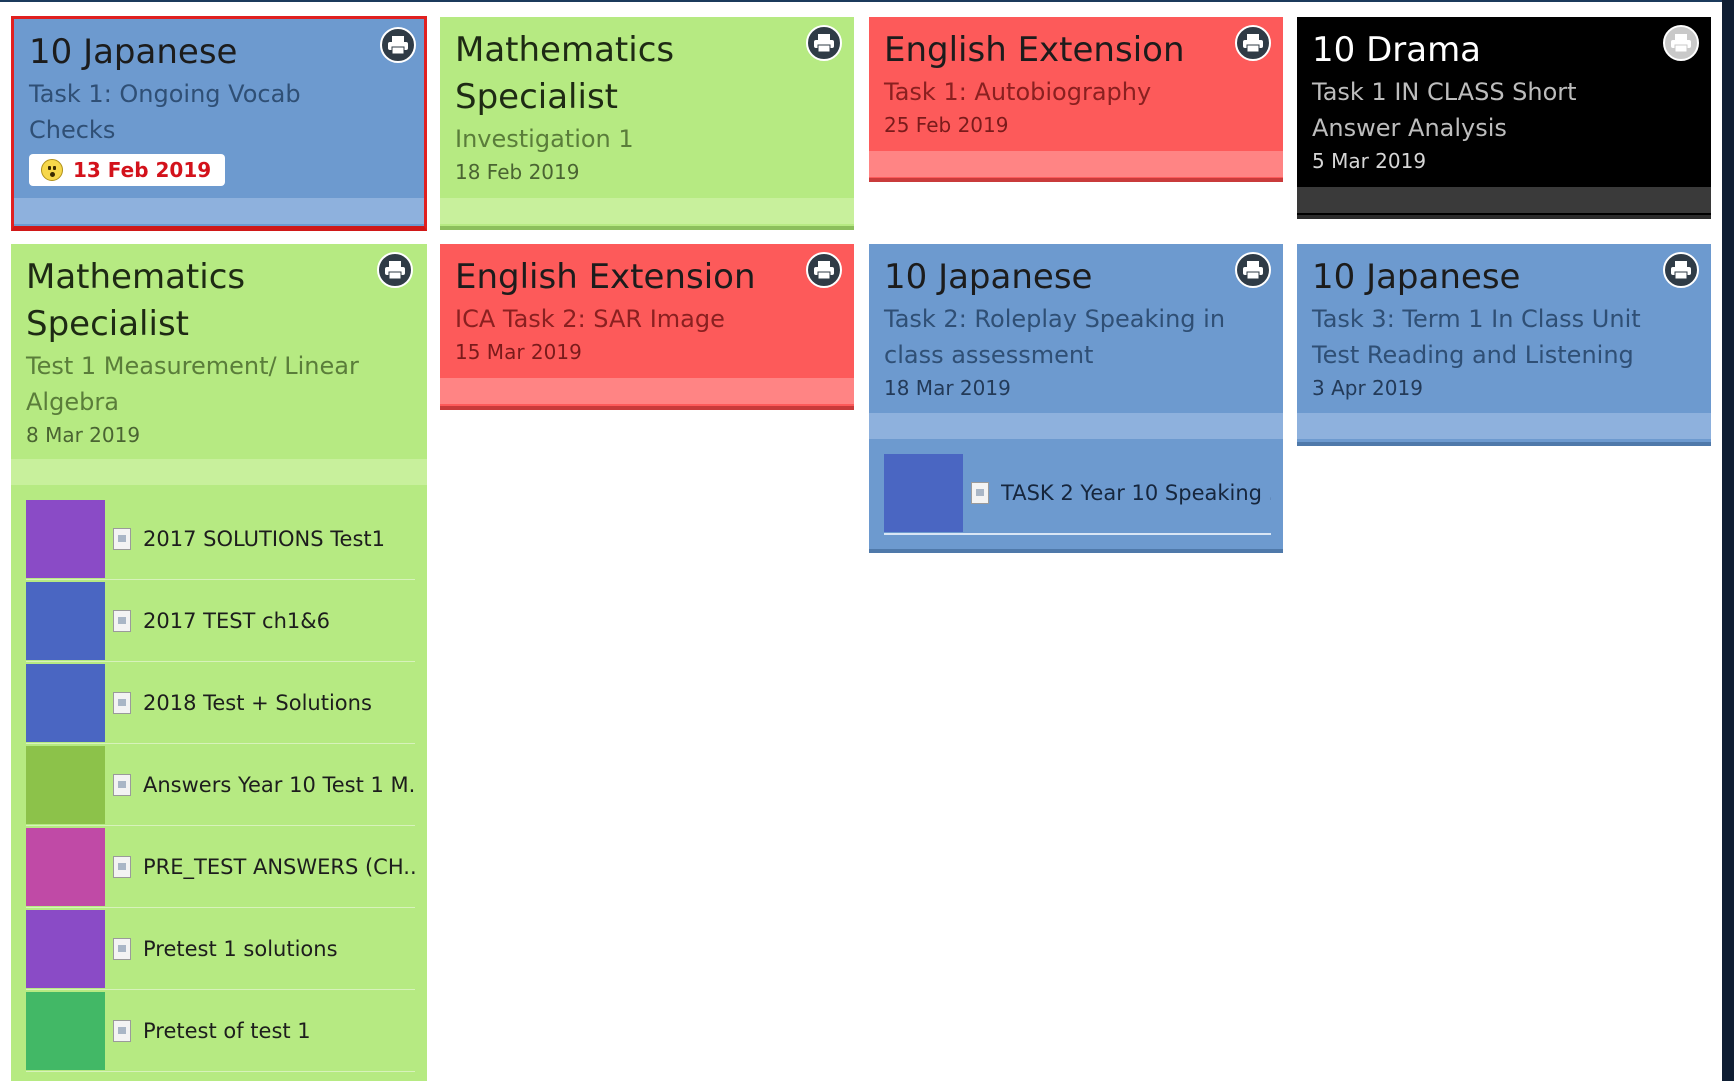 Image resolution: width=1734 pixels, height=1081 pixels. I want to click on card-subtitle-line1: Task 1: Ongoing Vocab, so click(165, 94).